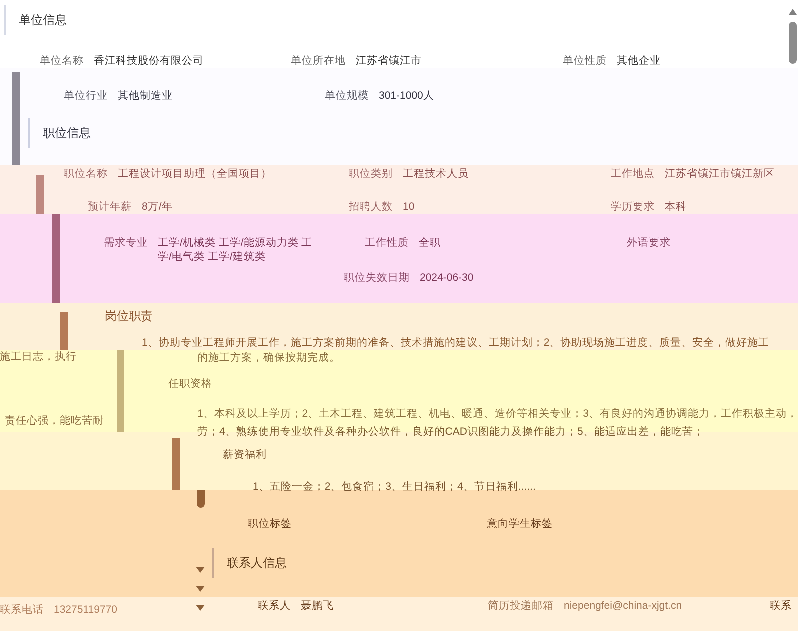 The image size is (798, 631). I want to click on field-label: 联系人, so click(274, 606).